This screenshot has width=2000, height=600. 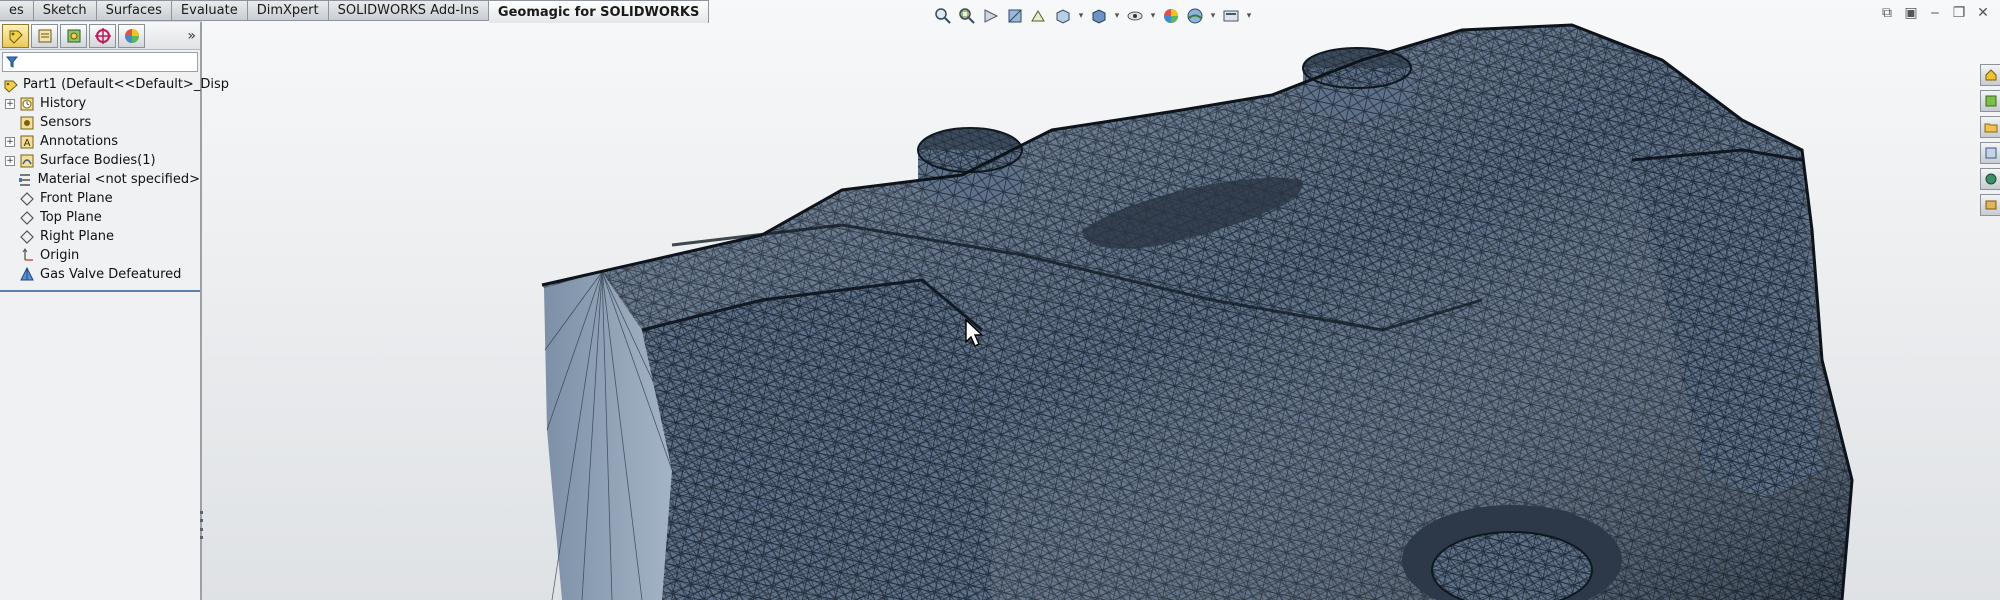 What do you see at coordinates (126, 84) in the screenshot?
I see `tree-item-label: Part1 (Default<<Default>_Disp` at bounding box center [126, 84].